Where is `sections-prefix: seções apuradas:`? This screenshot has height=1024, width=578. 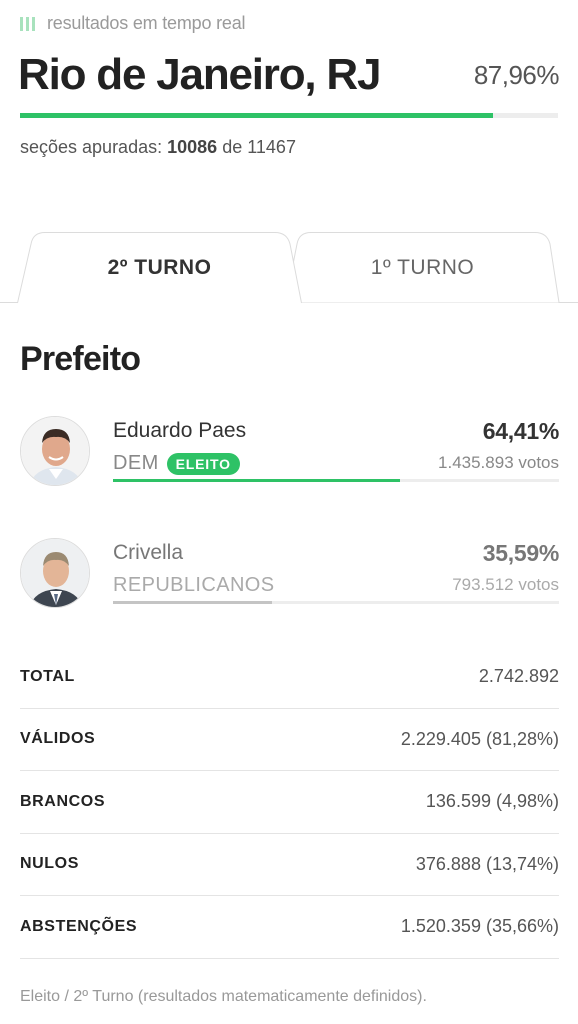
sections-prefix: seções apuradas: is located at coordinates (91, 147).